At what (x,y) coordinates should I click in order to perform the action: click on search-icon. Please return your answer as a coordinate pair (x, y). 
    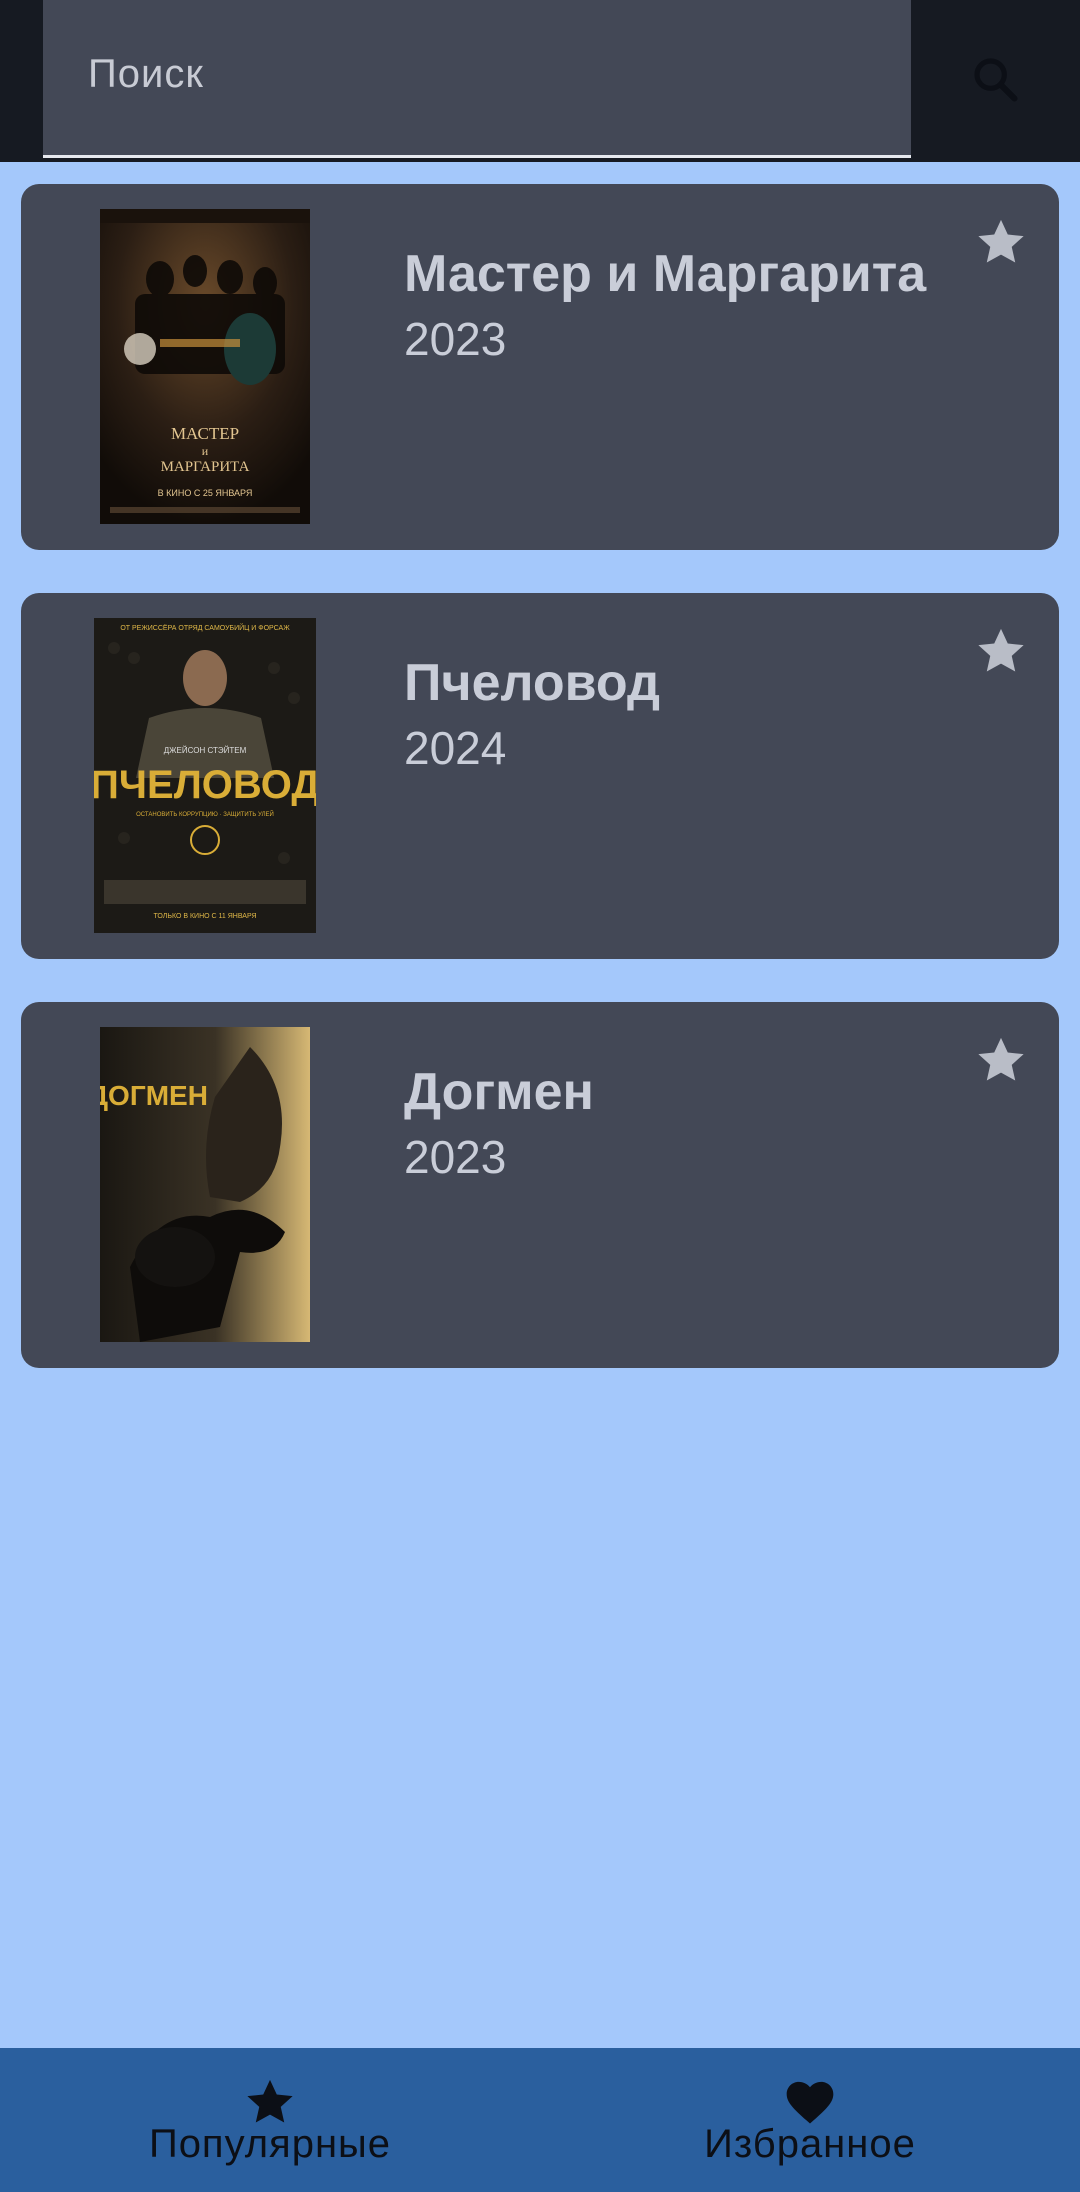
    Looking at the image, I should click on (996, 80).